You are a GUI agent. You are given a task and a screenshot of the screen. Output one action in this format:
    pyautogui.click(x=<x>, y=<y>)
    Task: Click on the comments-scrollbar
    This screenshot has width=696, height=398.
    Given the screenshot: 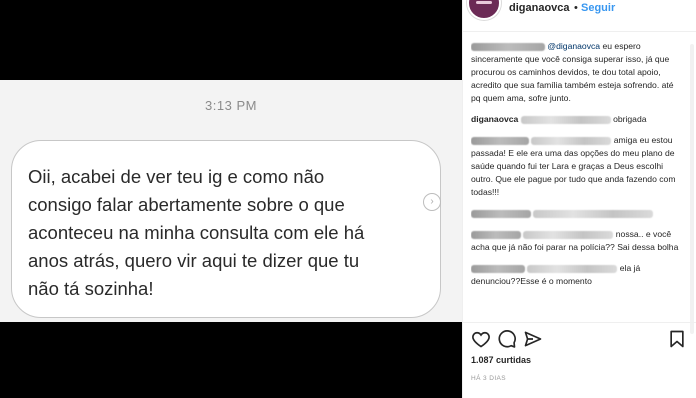 What is the action you would take?
    pyautogui.click(x=692, y=189)
    